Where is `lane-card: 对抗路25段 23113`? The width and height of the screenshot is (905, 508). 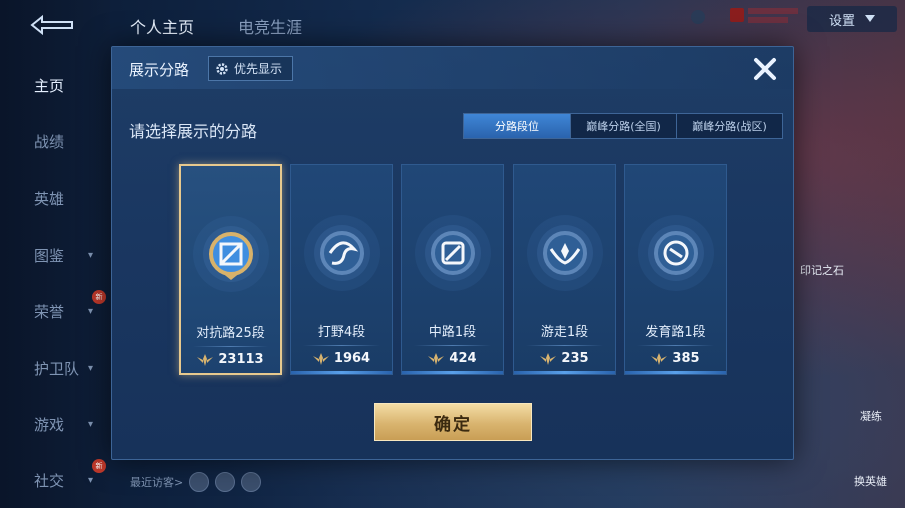 lane-card: 对抗路25段 23113 is located at coordinates (230, 269).